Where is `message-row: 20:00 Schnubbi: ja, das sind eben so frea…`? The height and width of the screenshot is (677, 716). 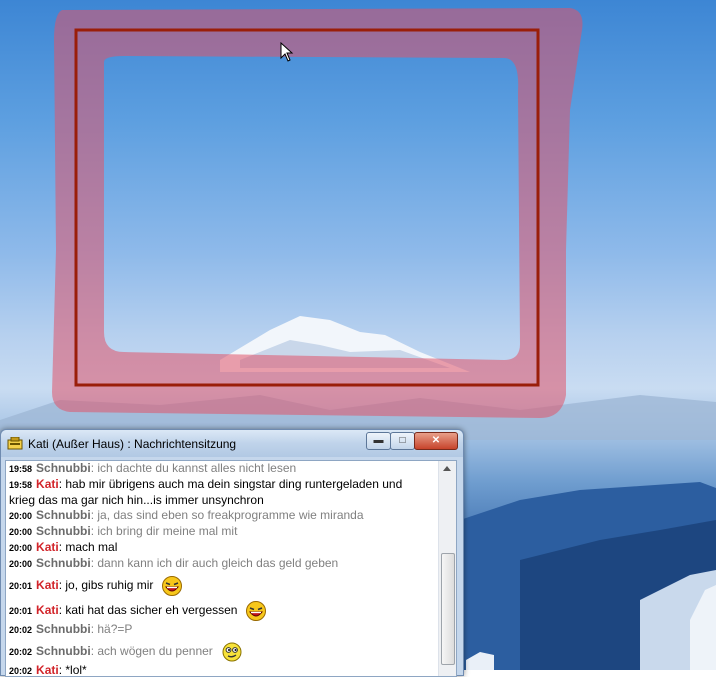 message-row: 20:00 Schnubbi: ja, das sind eben so frea… is located at coordinates (186, 515).